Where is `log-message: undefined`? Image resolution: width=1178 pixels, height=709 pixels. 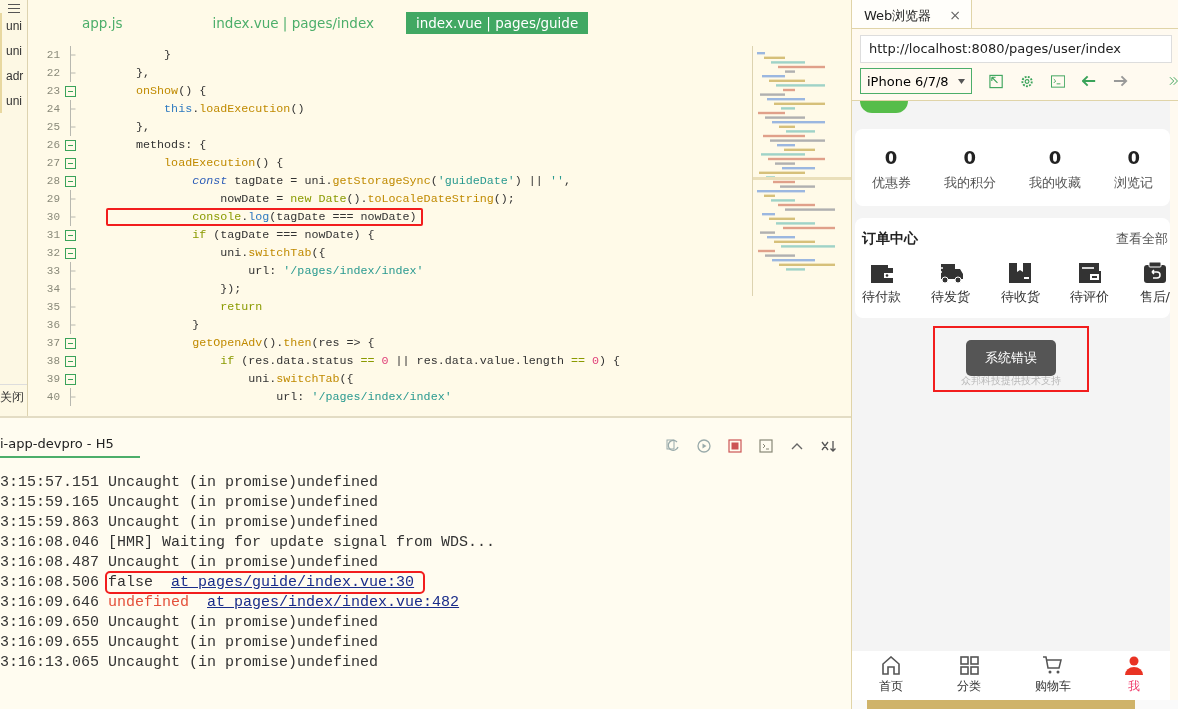
log-message: undefined is located at coordinates (149, 602).